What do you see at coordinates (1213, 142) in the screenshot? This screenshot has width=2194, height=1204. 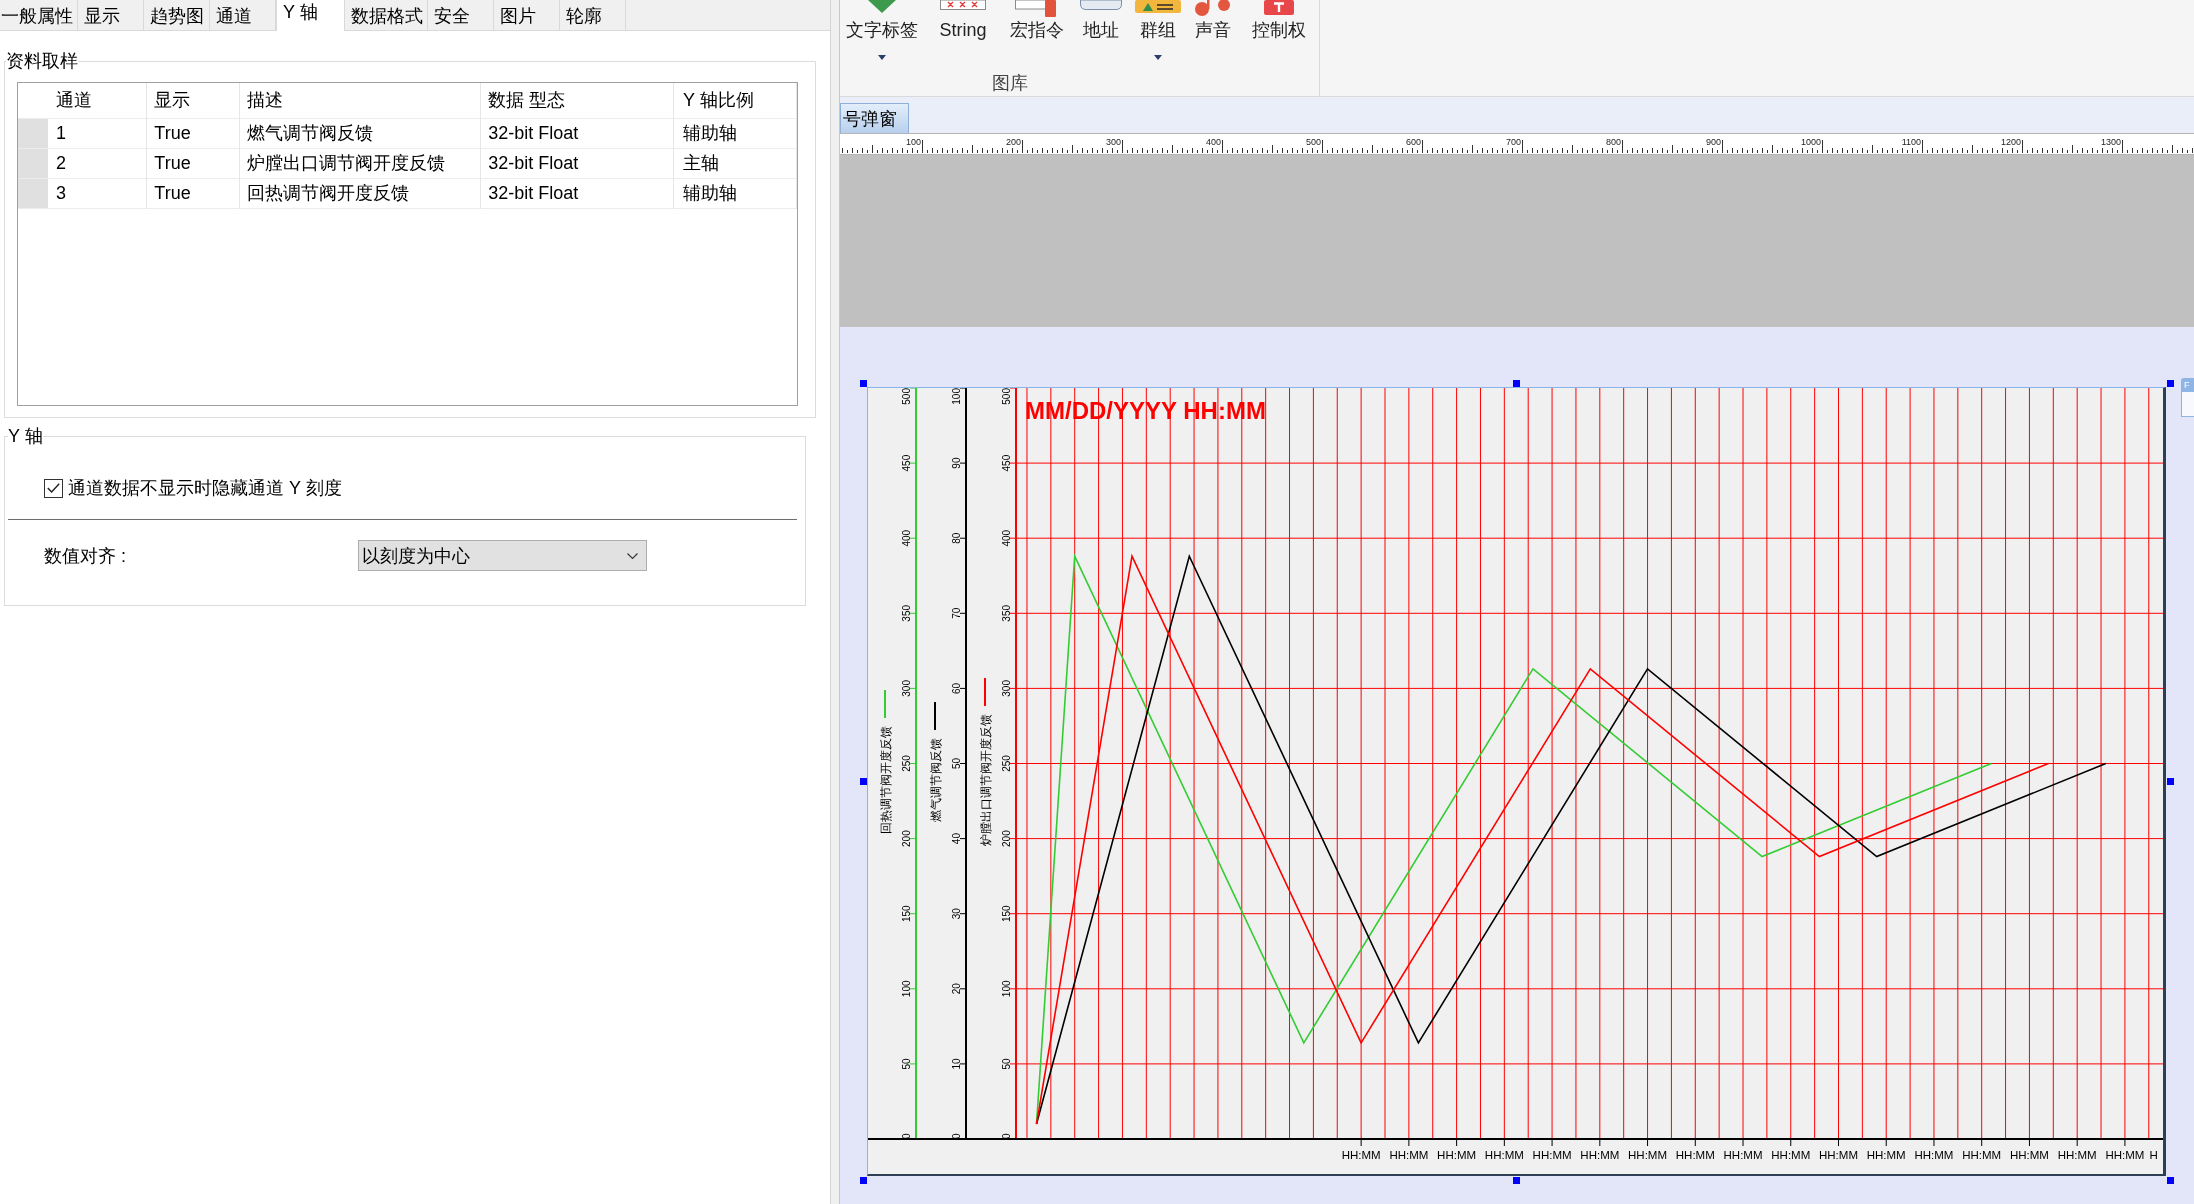 I see `ruler-label: 400` at bounding box center [1213, 142].